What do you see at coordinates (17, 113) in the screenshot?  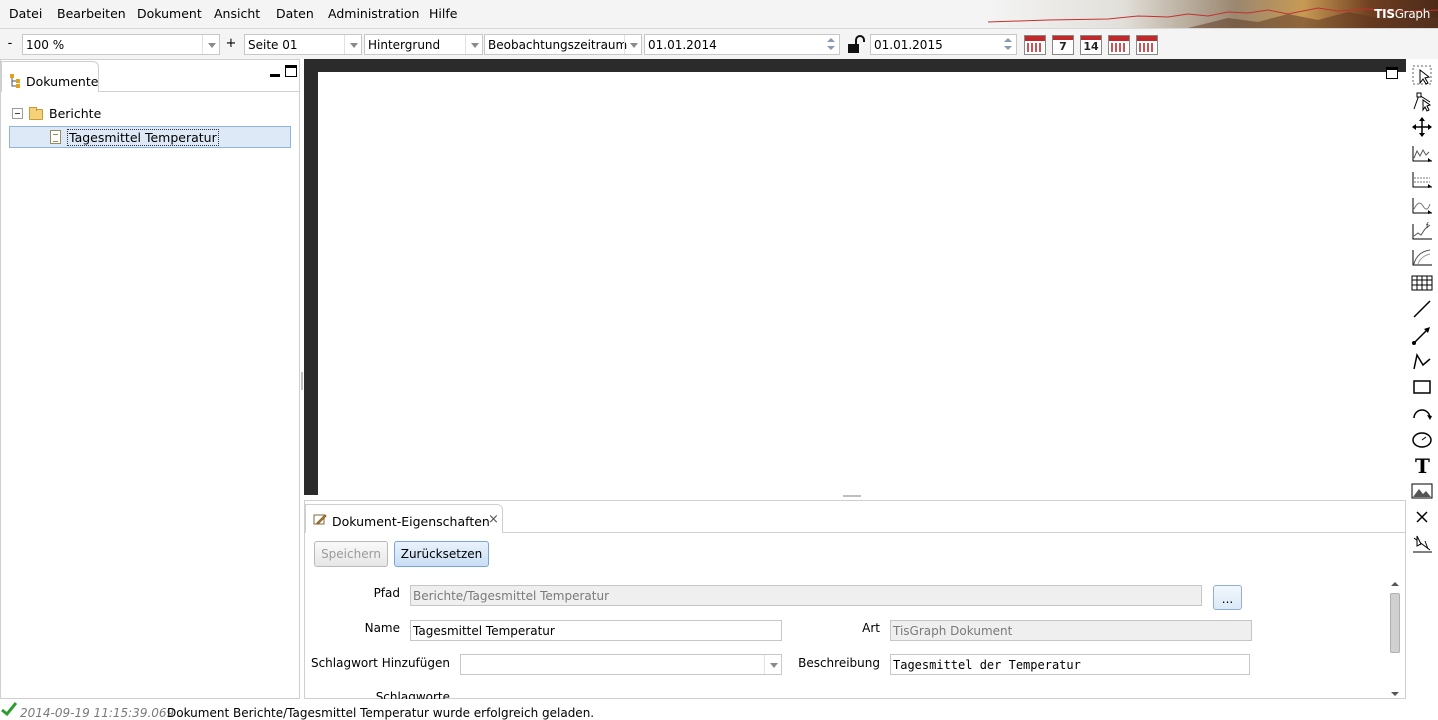 I see `collapse-icon` at bounding box center [17, 113].